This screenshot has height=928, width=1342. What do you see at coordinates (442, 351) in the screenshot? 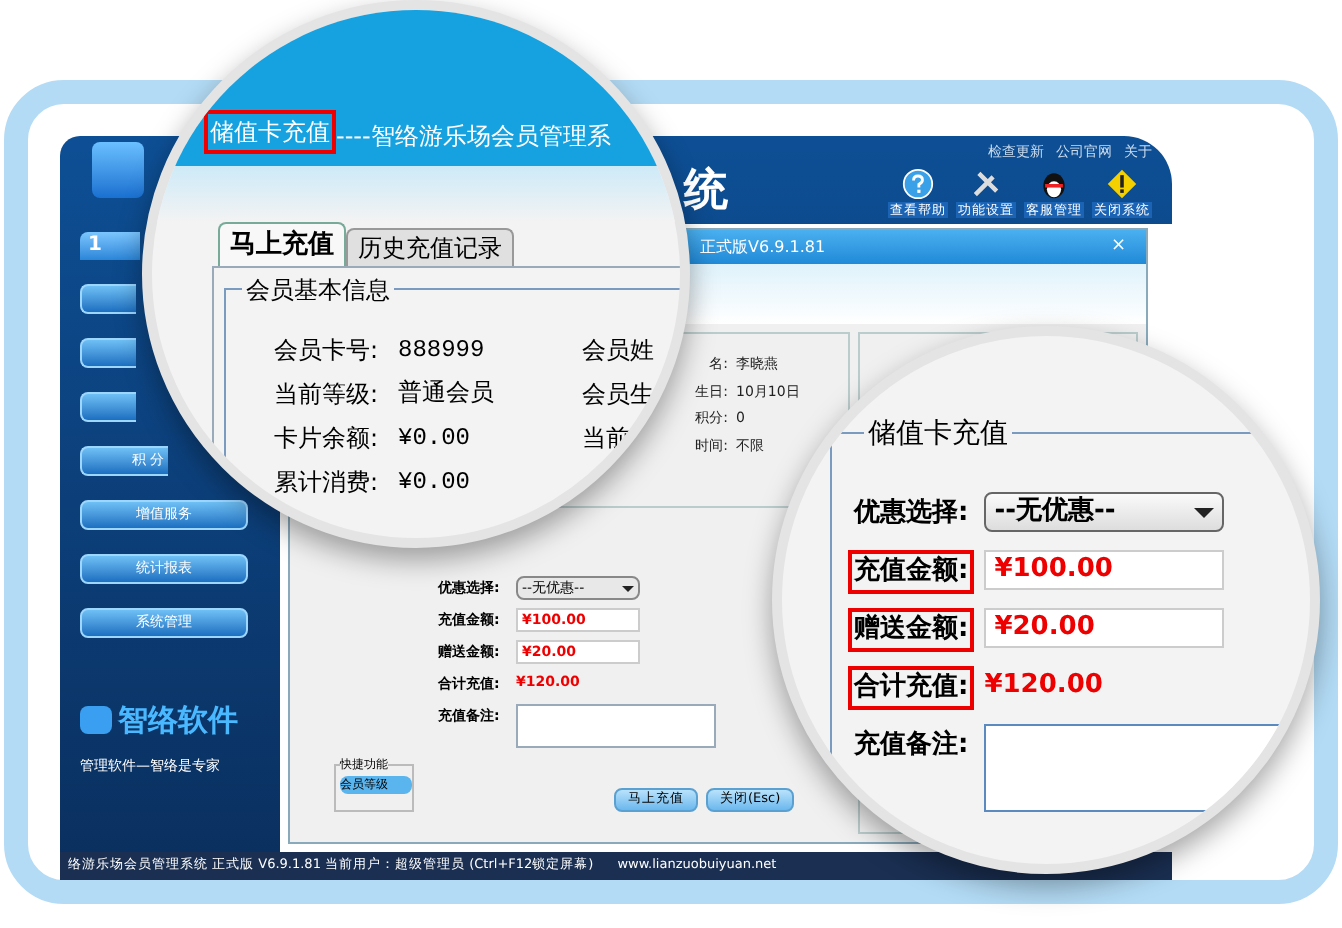
I see `field-value: 888999` at bounding box center [442, 351].